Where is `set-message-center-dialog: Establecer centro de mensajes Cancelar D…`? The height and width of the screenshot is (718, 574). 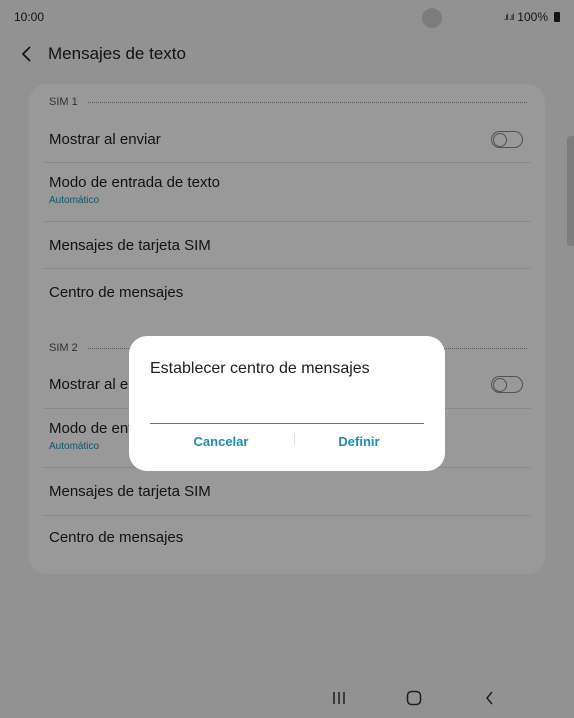
set-message-center-dialog: Establecer centro de mensajes Cancelar D… is located at coordinates (287, 403).